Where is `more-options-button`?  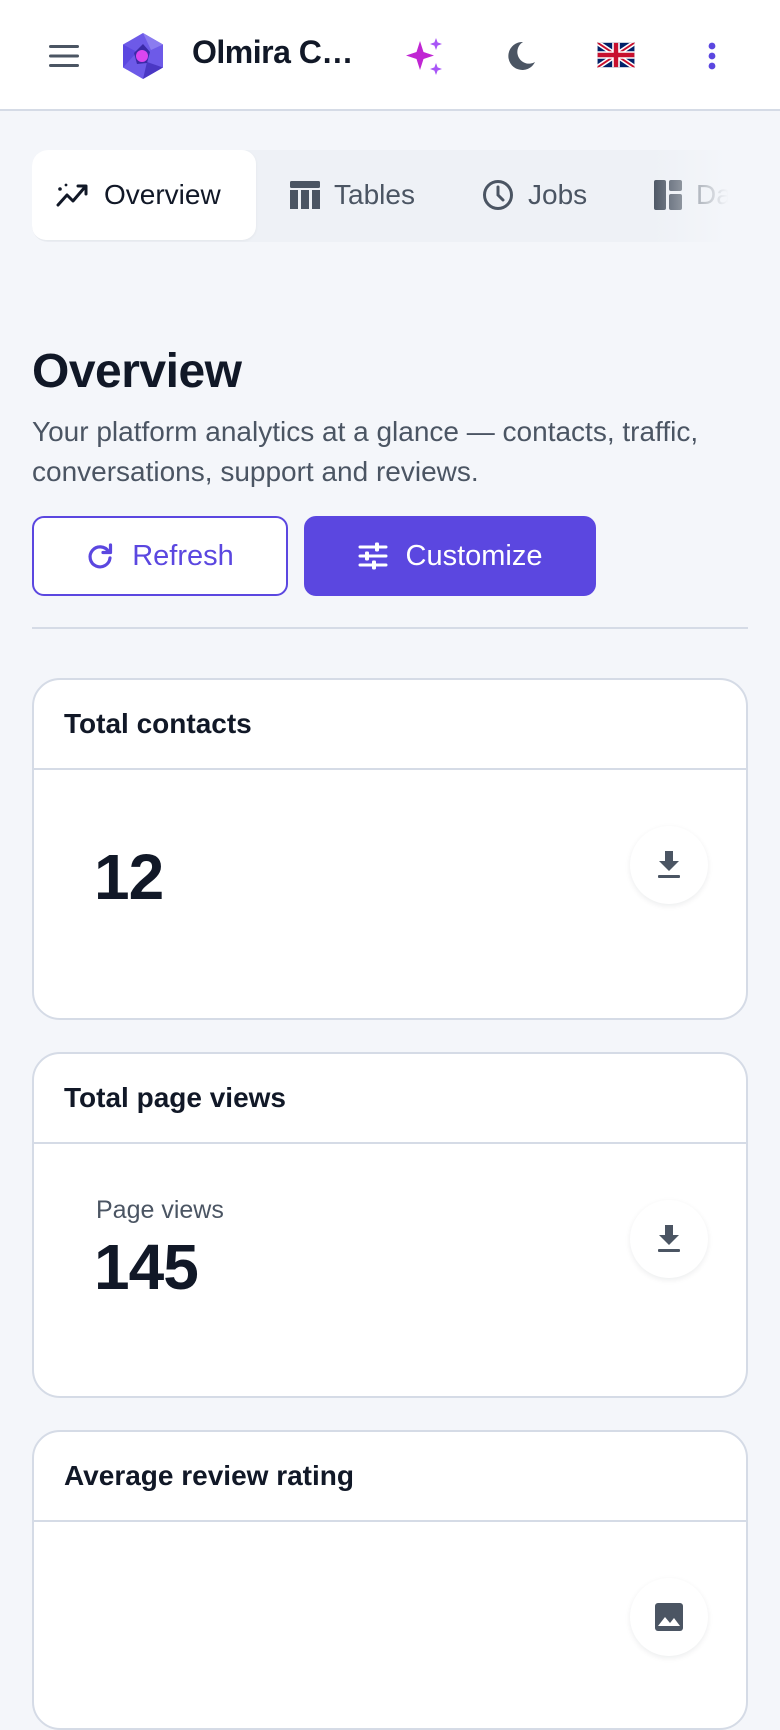 more-options-button is located at coordinates (712, 56).